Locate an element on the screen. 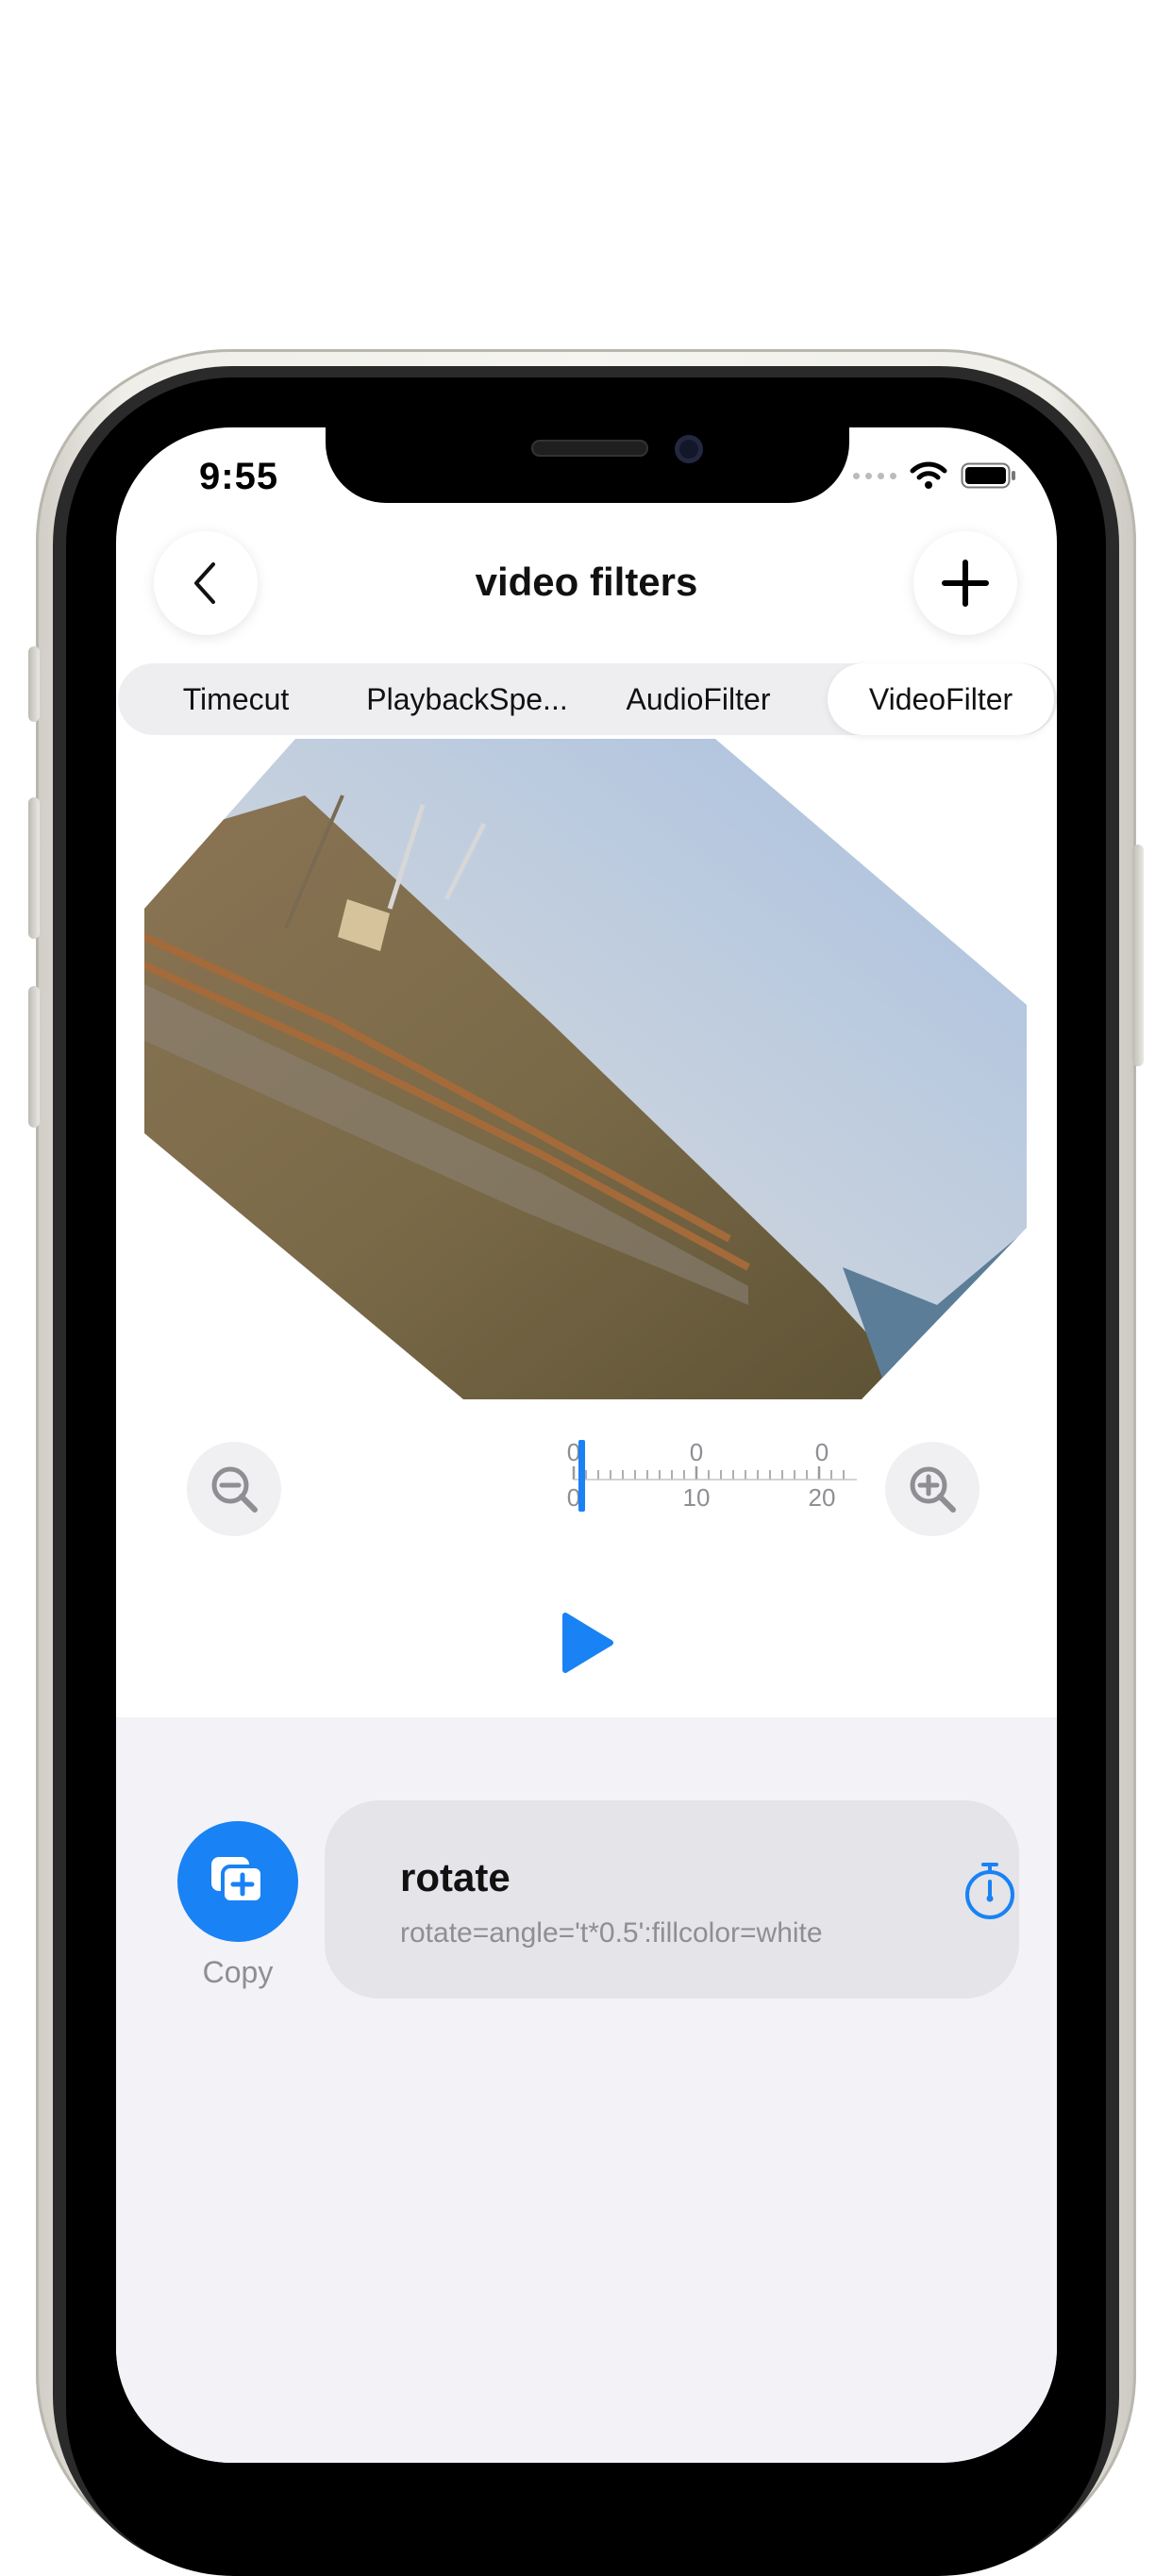 Image resolution: width=1172 pixels, height=2576 pixels. filter-expression: rotate=angle='t*0.5':fillcolor=white is located at coordinates (611, 1933).